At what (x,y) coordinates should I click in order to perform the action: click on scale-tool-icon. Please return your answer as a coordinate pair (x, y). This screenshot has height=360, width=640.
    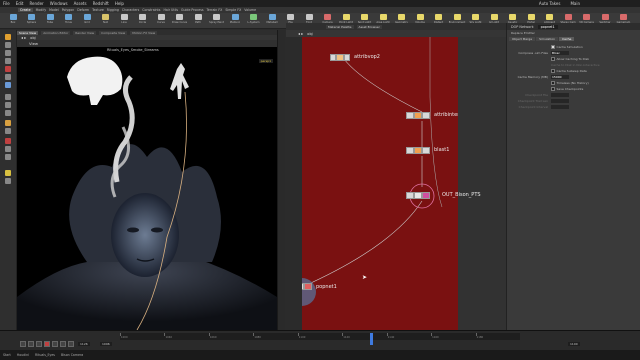
    Looking at the image, I should click on (8, 61).